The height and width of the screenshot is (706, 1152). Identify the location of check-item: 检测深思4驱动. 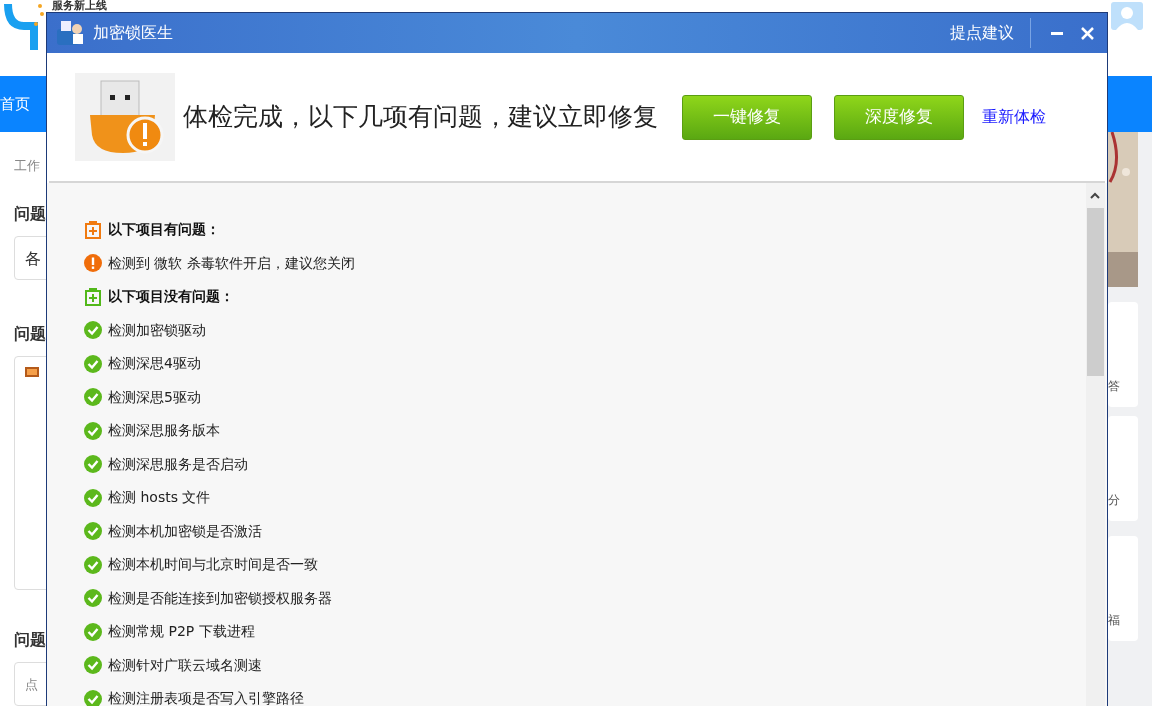
(154, 364).